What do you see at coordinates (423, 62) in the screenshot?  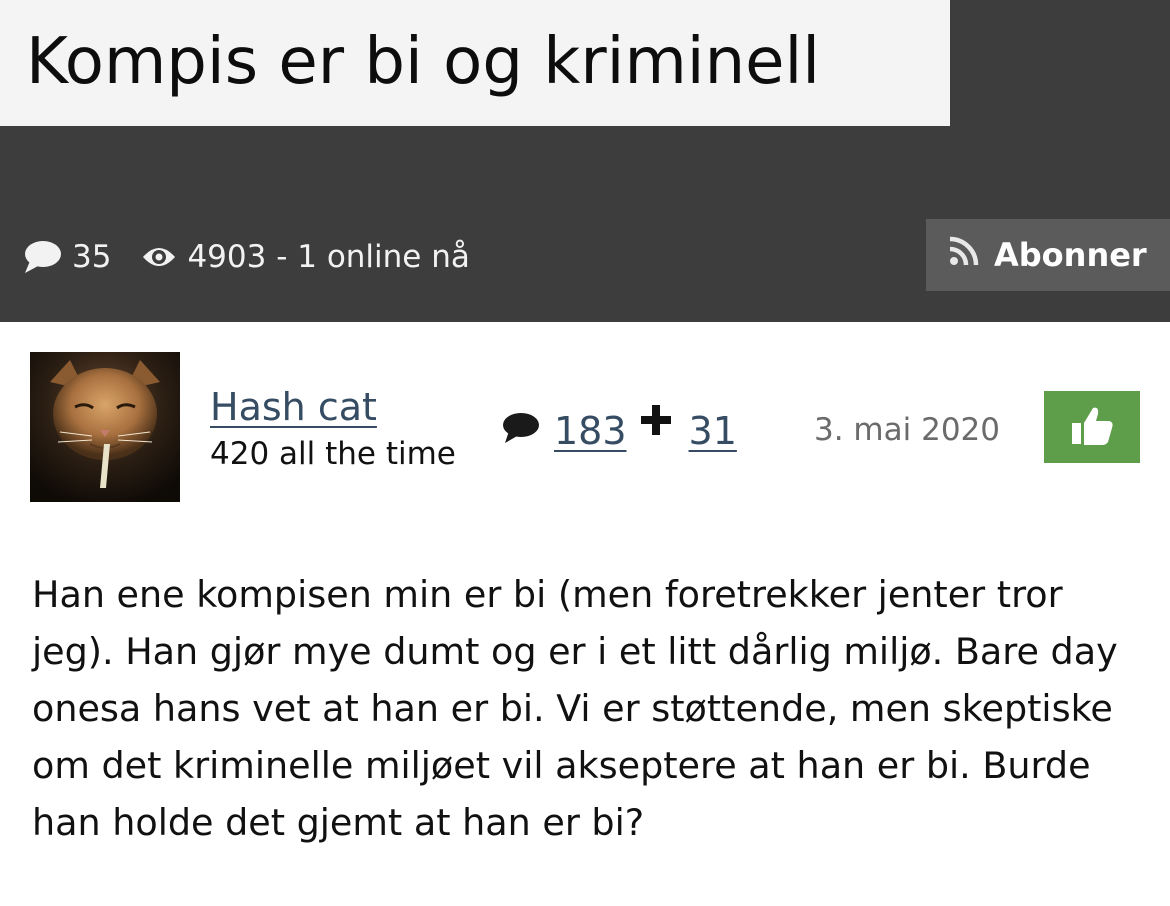 I see `thread-title: Kompis er bi og kriminell` at bounding box center [423, 62].